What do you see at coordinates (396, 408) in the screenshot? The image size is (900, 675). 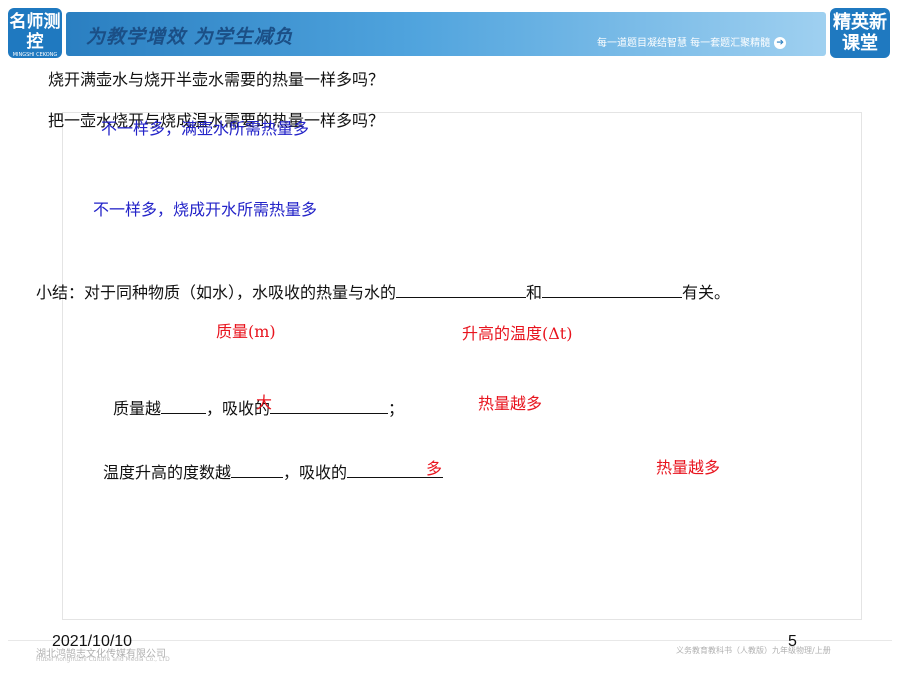 I see `mass-end: ；` at bounding box center [396, 408].